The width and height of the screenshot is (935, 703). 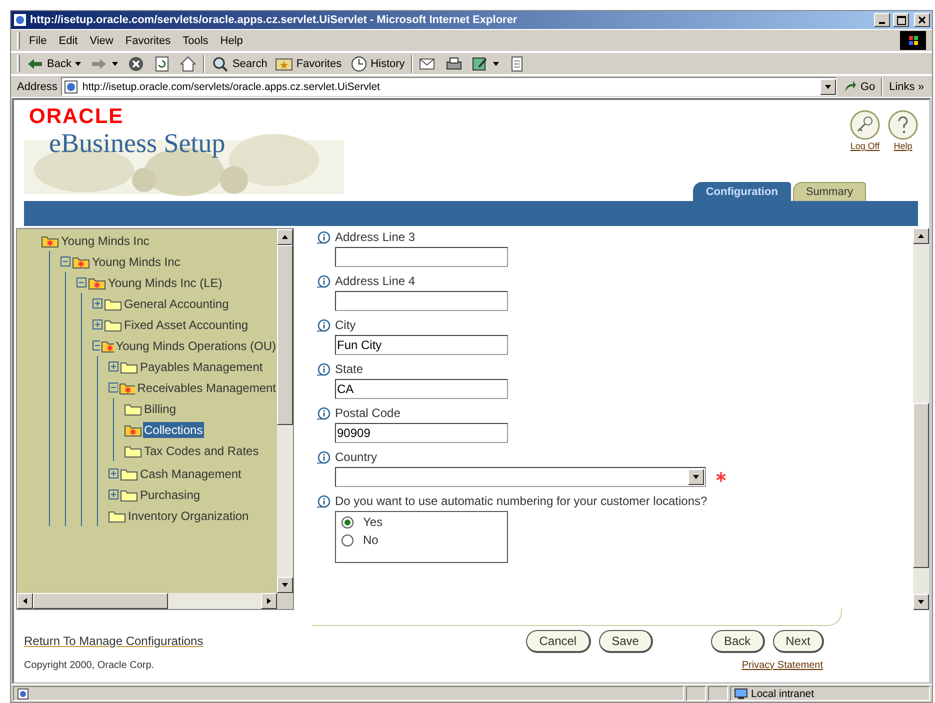 What do you see at coordinates (520, 477) in the screenshot?
I see `dropdown-field` at bounding box center [520, 477].